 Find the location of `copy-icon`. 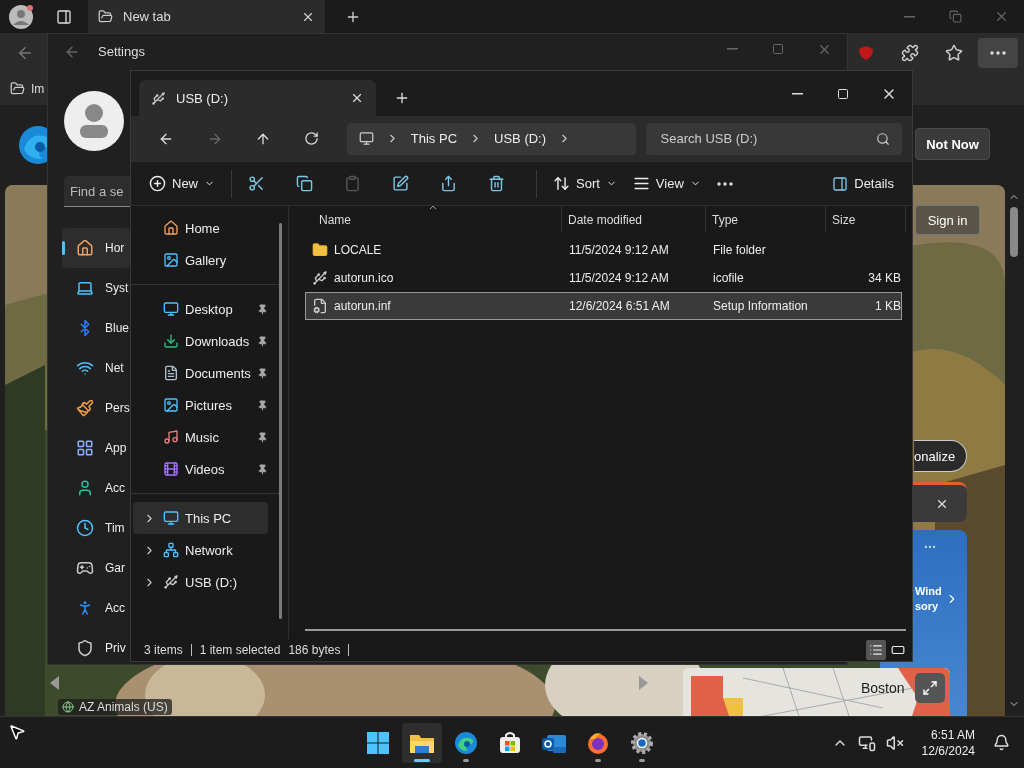

copy-icon is located at coordinates (304, 183).